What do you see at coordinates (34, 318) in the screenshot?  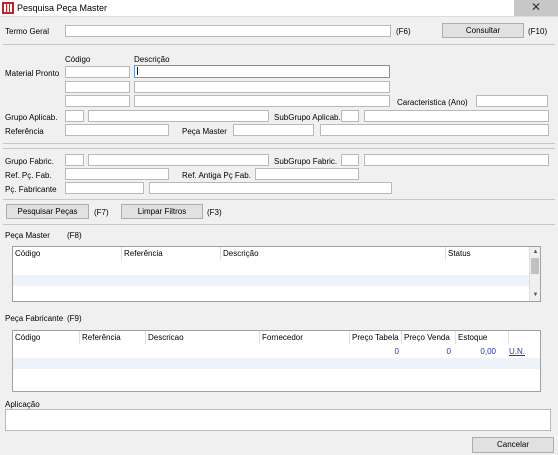 I see `peca-fabricante-grid-title: Peça Fabricante` at bounding box center [34, 318].